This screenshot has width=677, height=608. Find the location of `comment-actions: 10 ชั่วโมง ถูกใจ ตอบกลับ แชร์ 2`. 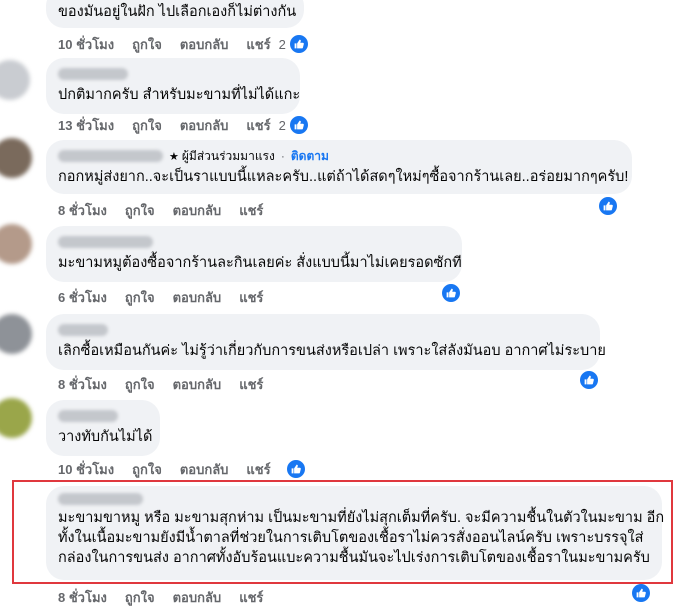

comment-actions: 10 ชั่วโมง ถูกใจ ตอบกลับ แชร์ 2 is located at coordinates (184, 44).